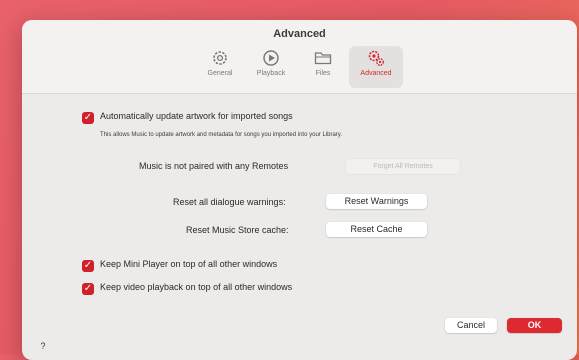  I want to click on cancel-button: Cancel, so click(471, 325).